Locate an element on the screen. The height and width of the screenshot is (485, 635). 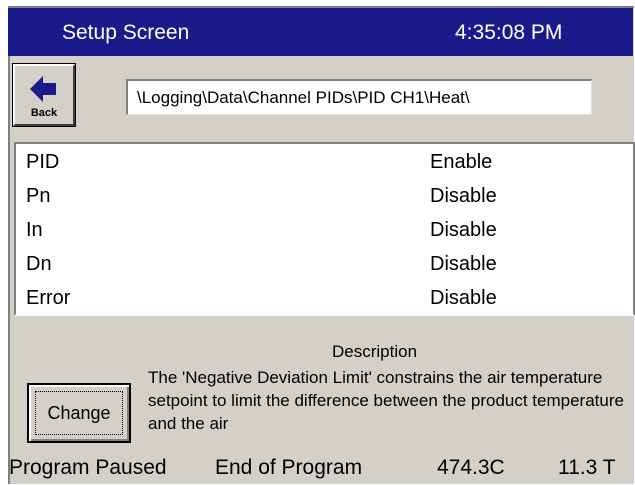
list-item: Dn Disable is located at coordinates (324, 265).